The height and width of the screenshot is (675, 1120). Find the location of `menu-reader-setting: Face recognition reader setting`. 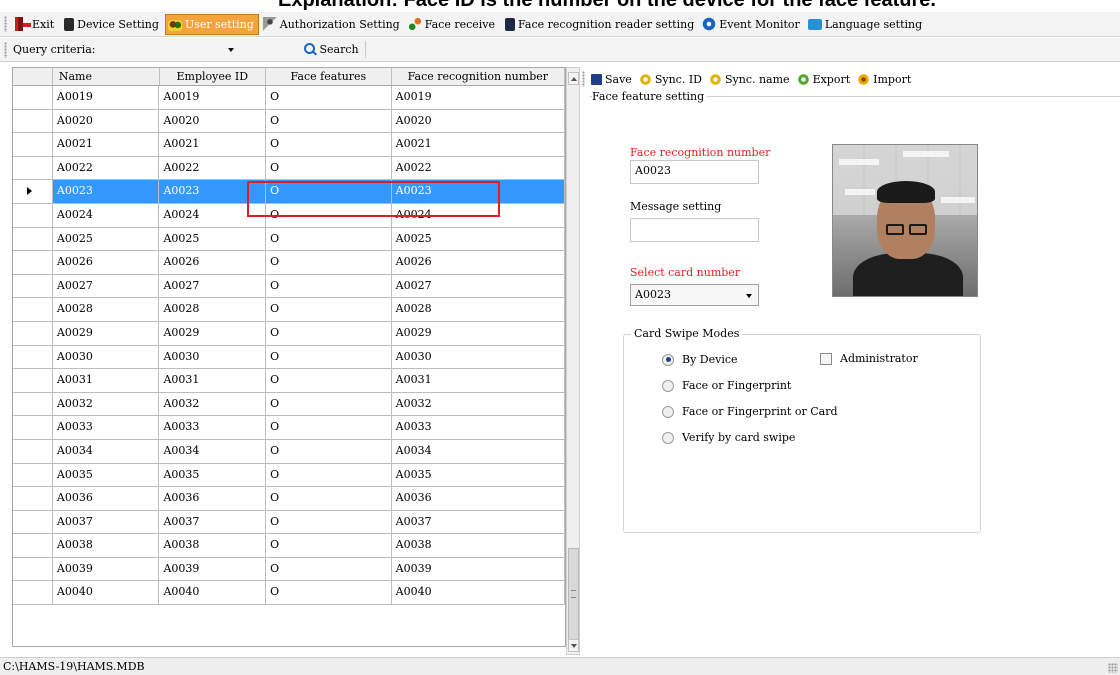

menu-reader-setting: Face recognition reader setting is located at coordinates (599, 24).